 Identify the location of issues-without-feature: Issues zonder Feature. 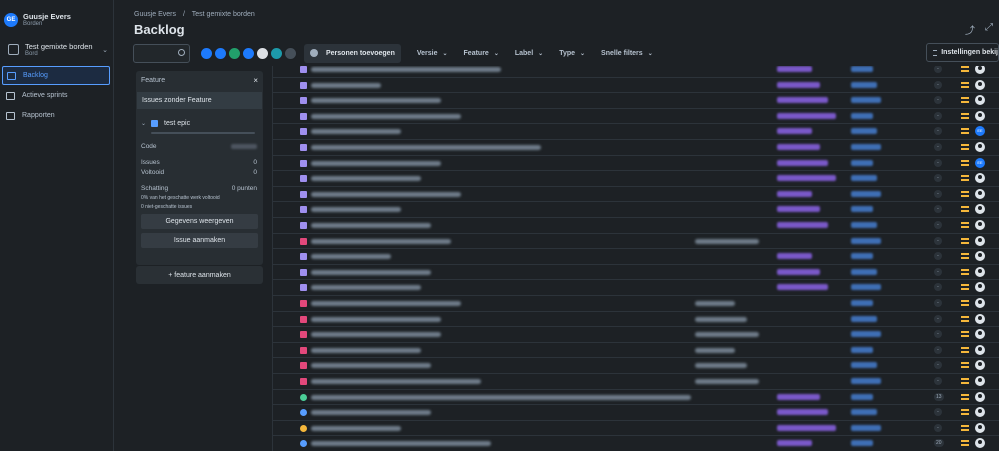
(199, 100).